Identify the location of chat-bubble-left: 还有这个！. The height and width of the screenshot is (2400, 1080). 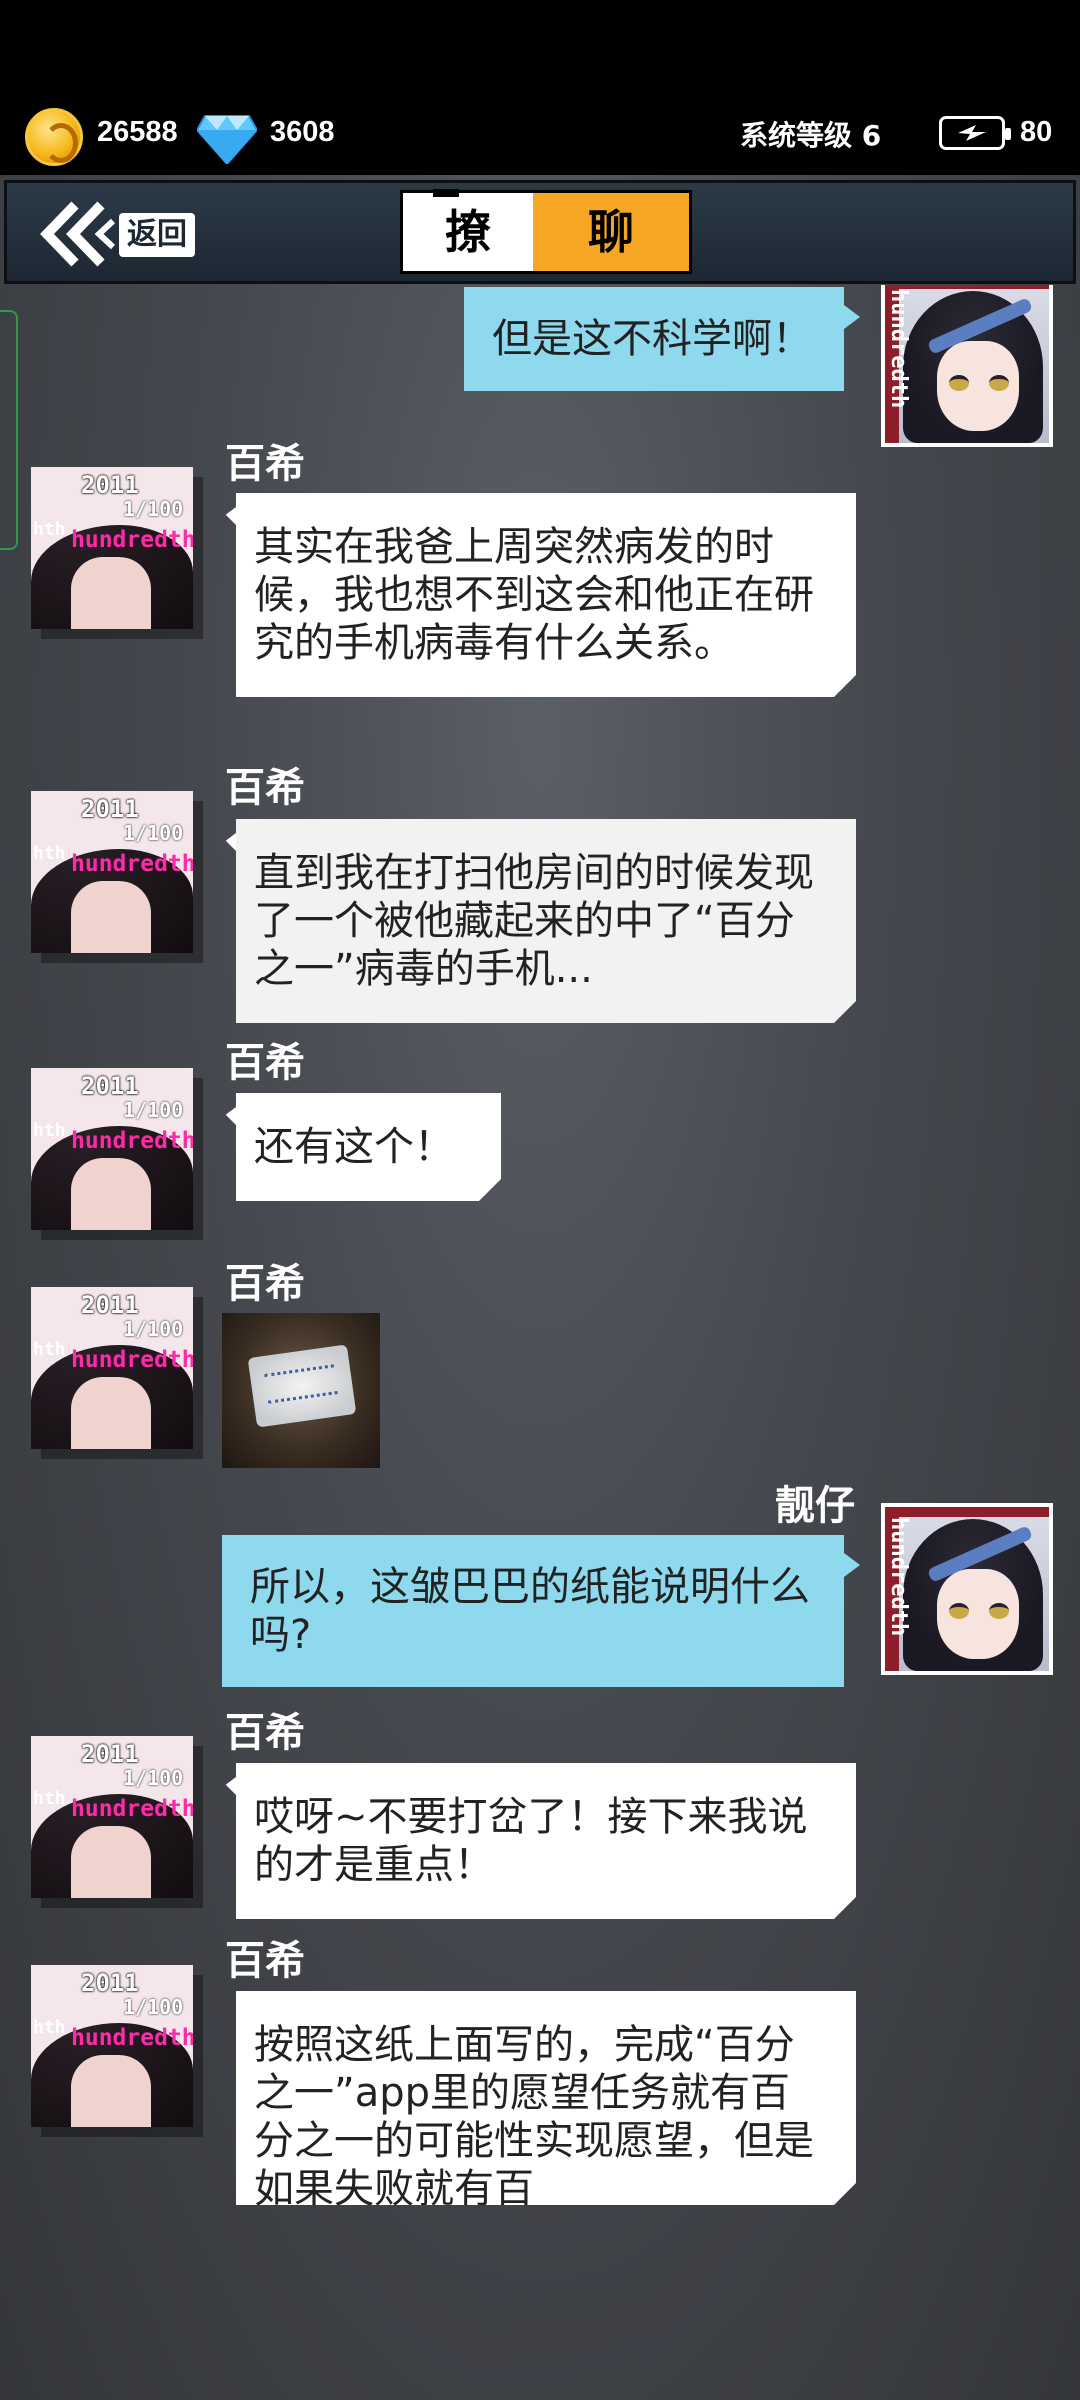
(368, 1147).